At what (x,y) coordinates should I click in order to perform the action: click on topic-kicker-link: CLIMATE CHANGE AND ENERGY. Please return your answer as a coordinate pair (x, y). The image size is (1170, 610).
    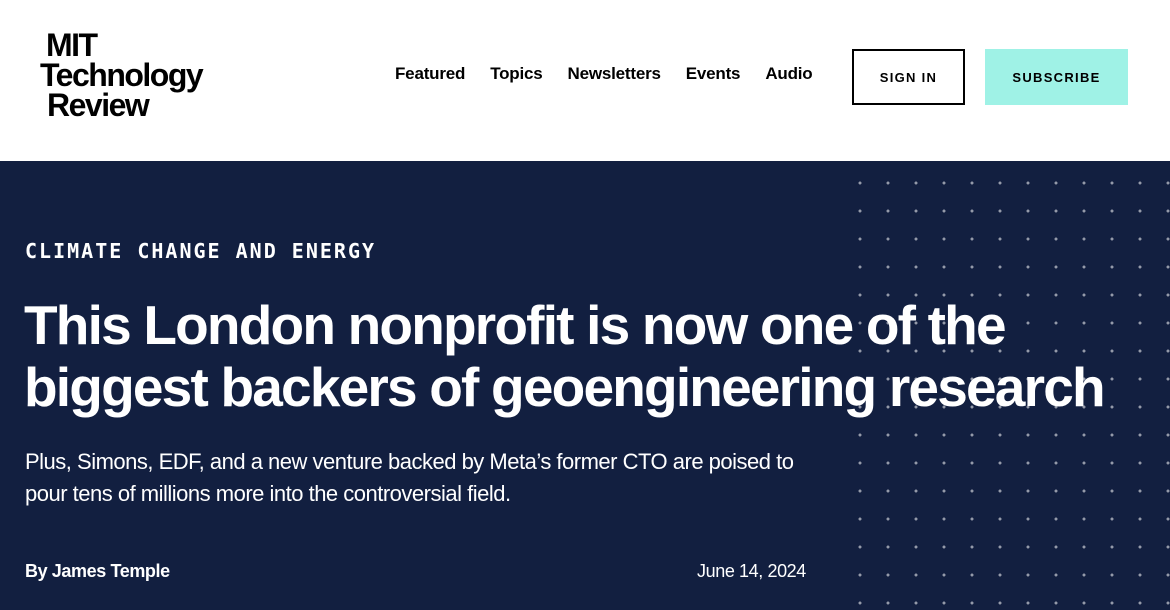
    Looking at the image, I should click on (200, 251).